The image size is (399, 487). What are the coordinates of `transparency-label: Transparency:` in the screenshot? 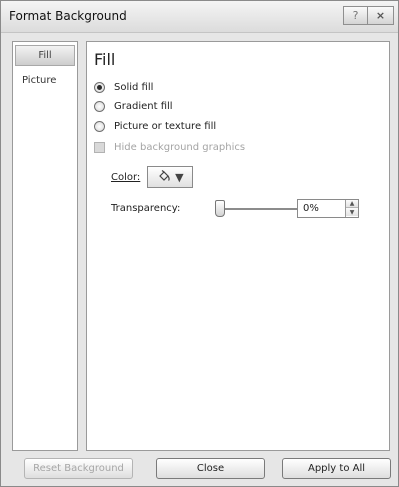 It's located at (146, 208).